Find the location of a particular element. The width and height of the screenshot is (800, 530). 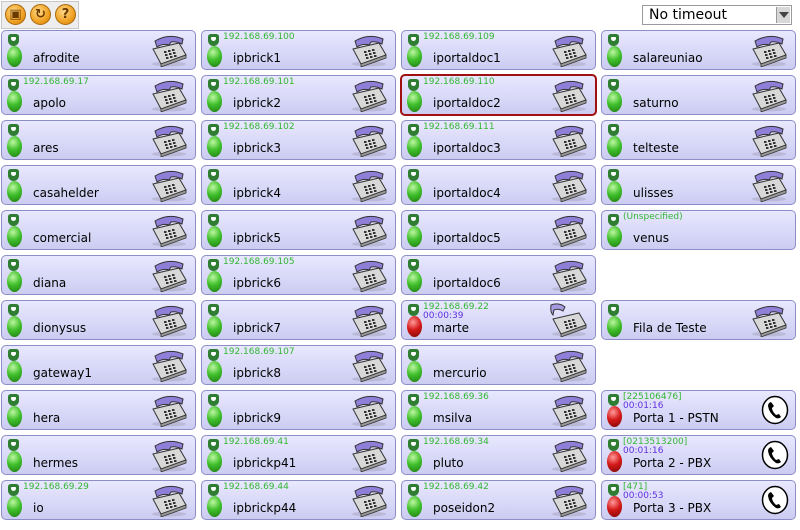

extension-name: Porta 1 - PSTN is located at coordinates (676, 418).